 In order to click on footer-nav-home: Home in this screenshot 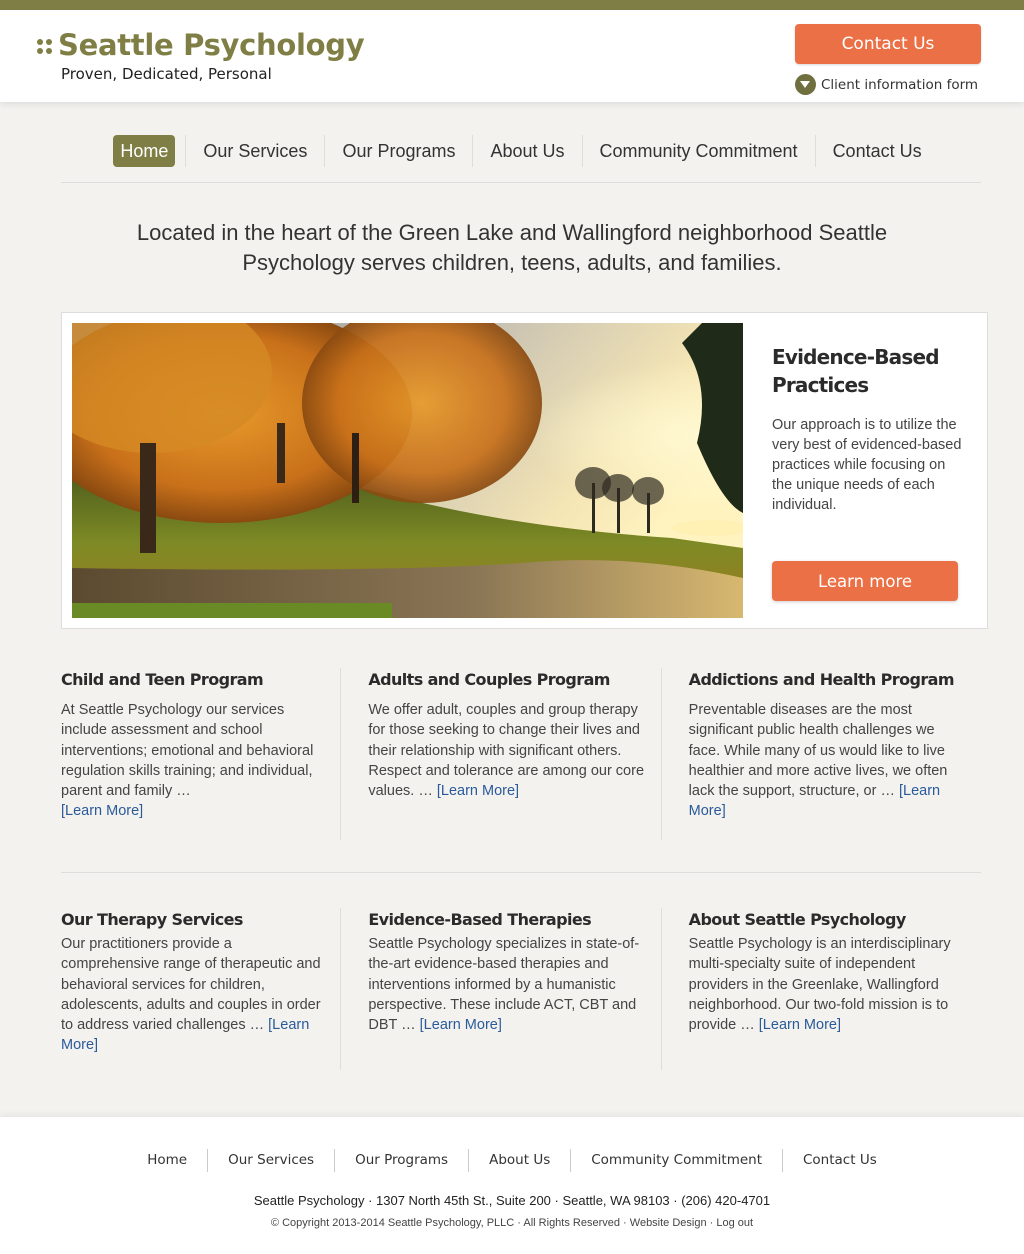, I will do `click(167, 1160)`.